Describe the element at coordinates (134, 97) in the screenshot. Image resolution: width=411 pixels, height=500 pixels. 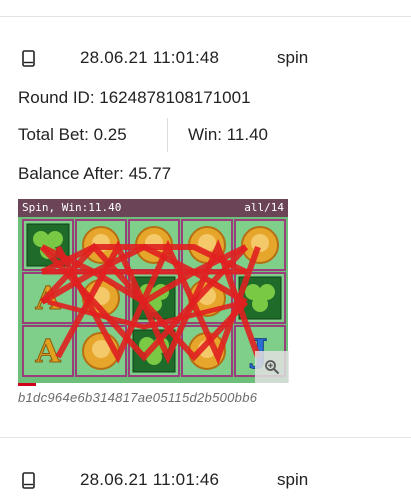
I see `round-id: Round ID: 1624878108171001` at that location.